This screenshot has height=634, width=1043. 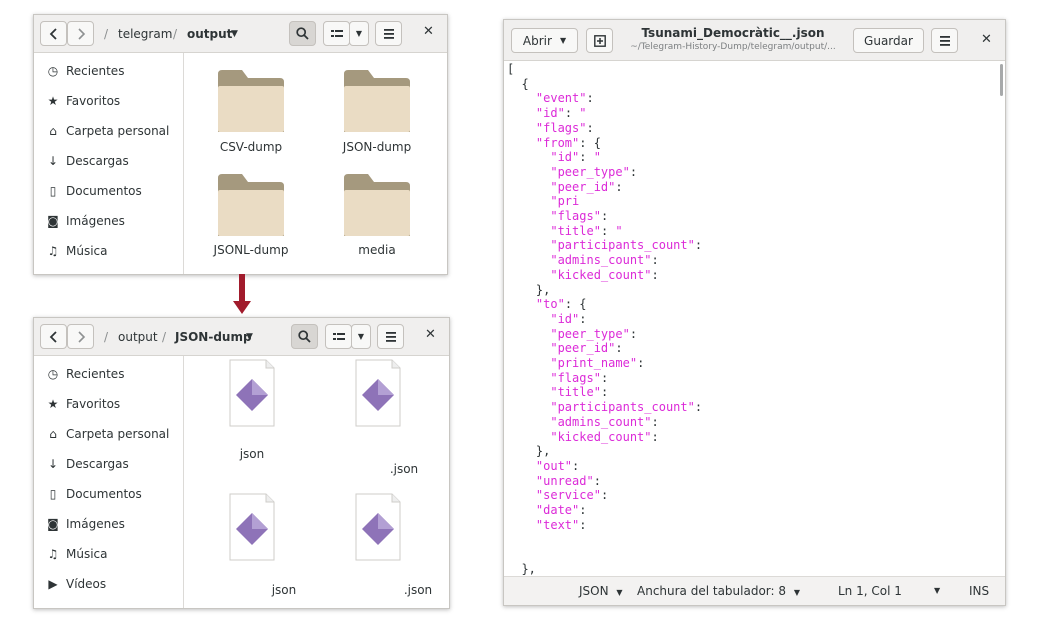 I want to click on vertical-scrollbar, so click(x=1001, y=80).